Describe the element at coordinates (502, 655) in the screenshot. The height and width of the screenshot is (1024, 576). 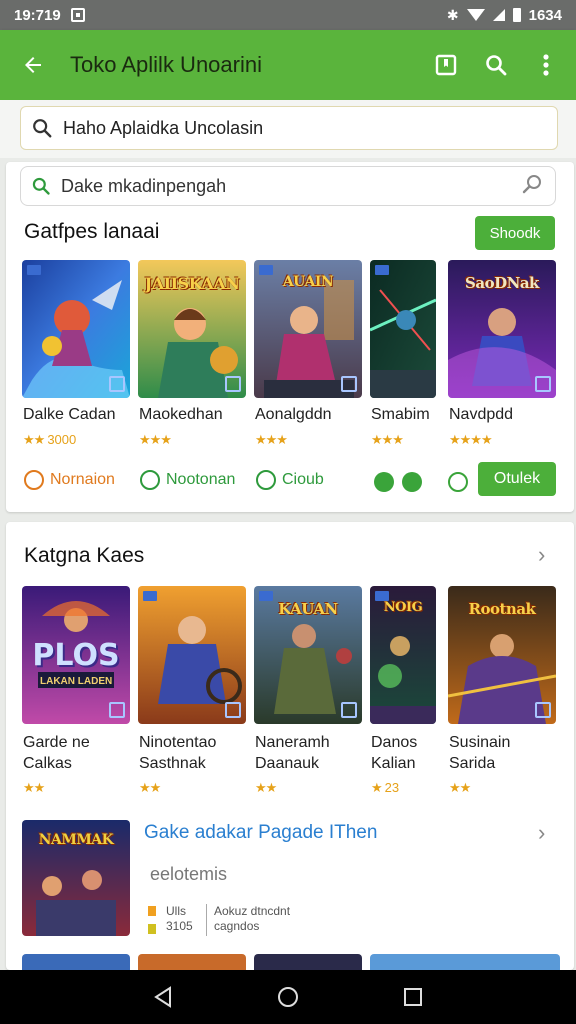
I see `game2-tile-5: Rootnak` at that location.